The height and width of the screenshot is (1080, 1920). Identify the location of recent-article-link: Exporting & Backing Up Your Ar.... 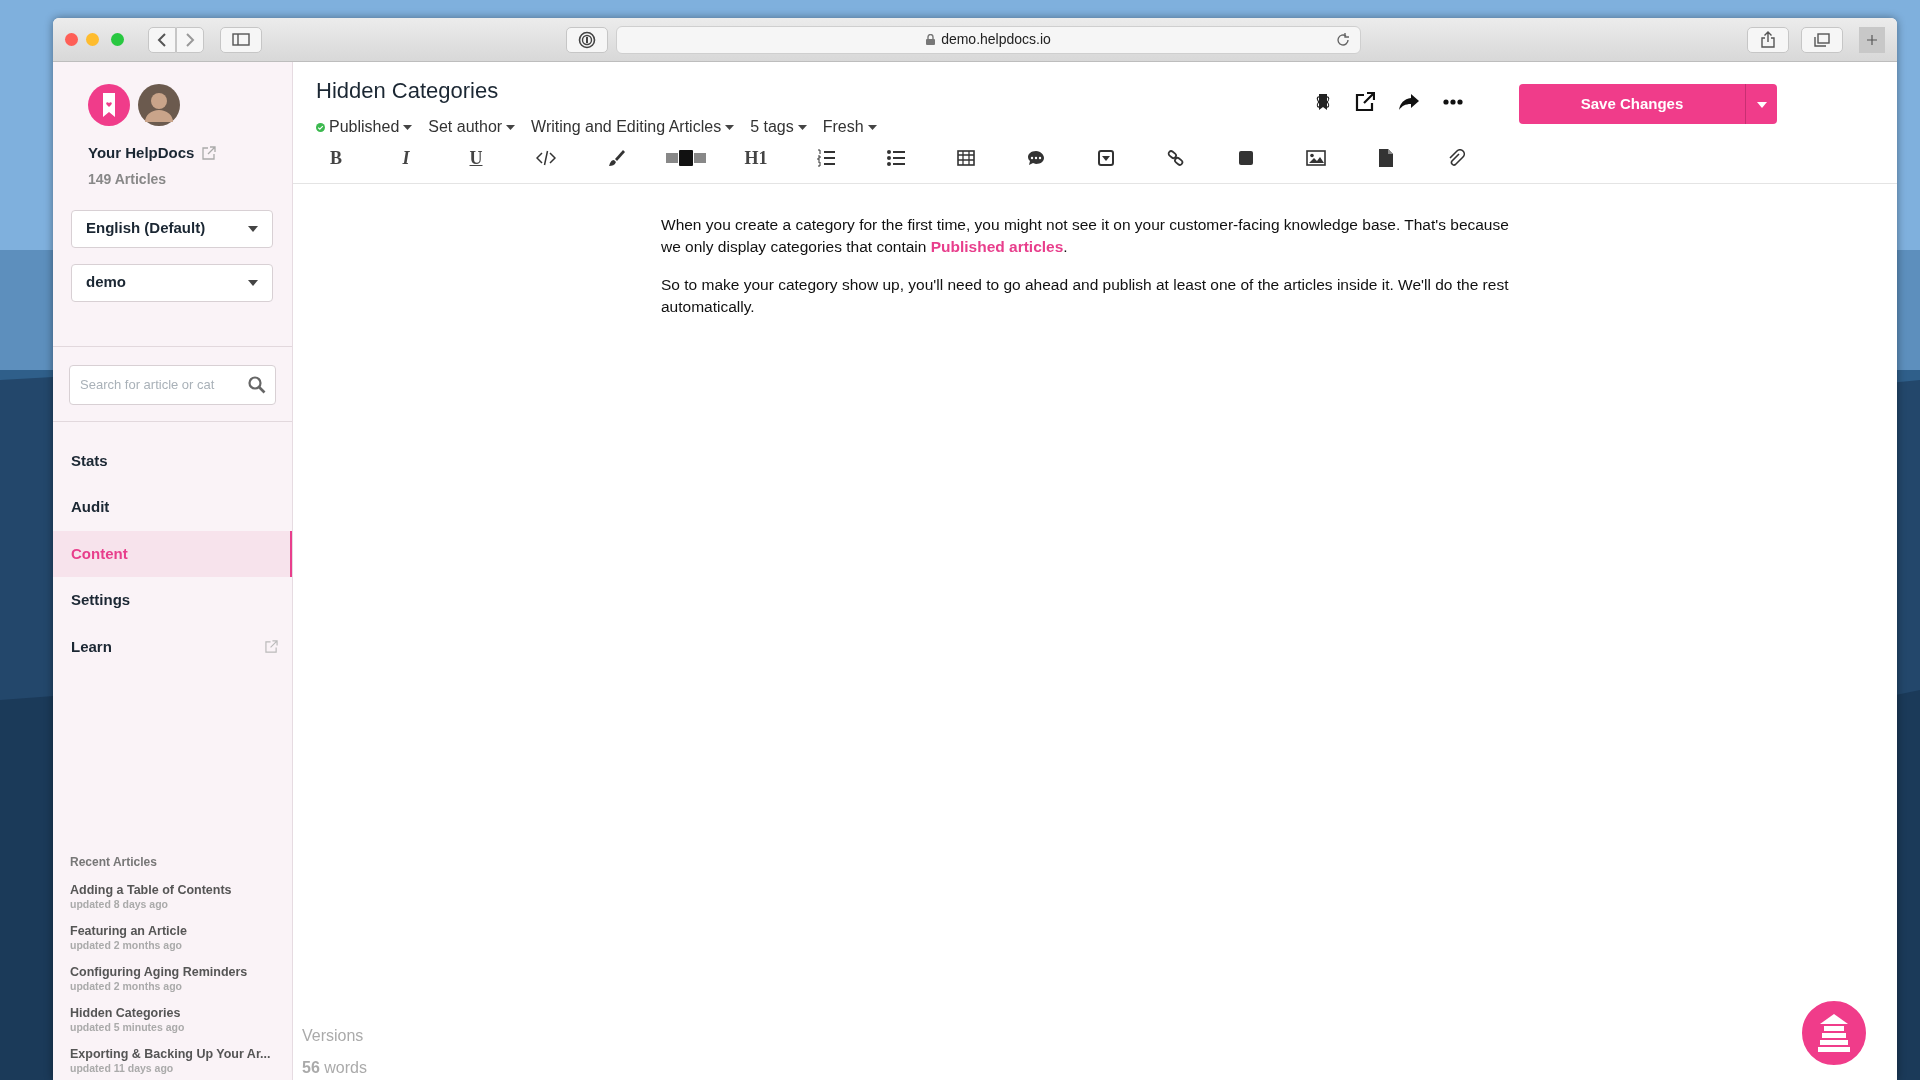
(172, 1054).